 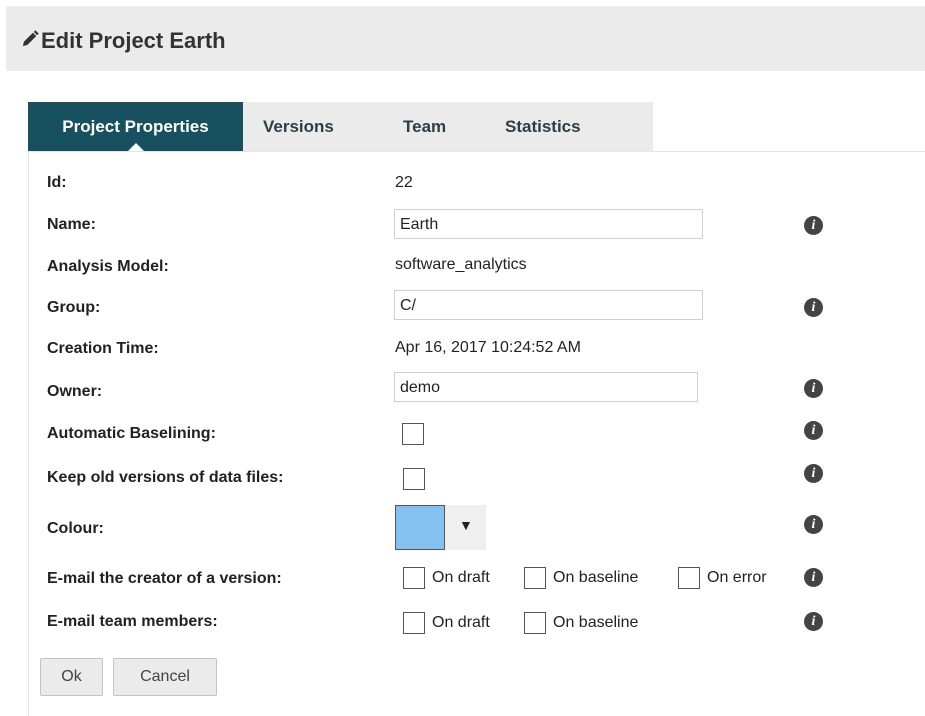 What do you see at coordinates (75, 528) in the screenshot?
I see `colour-label: Colour:` at bounding box center [75, 528].